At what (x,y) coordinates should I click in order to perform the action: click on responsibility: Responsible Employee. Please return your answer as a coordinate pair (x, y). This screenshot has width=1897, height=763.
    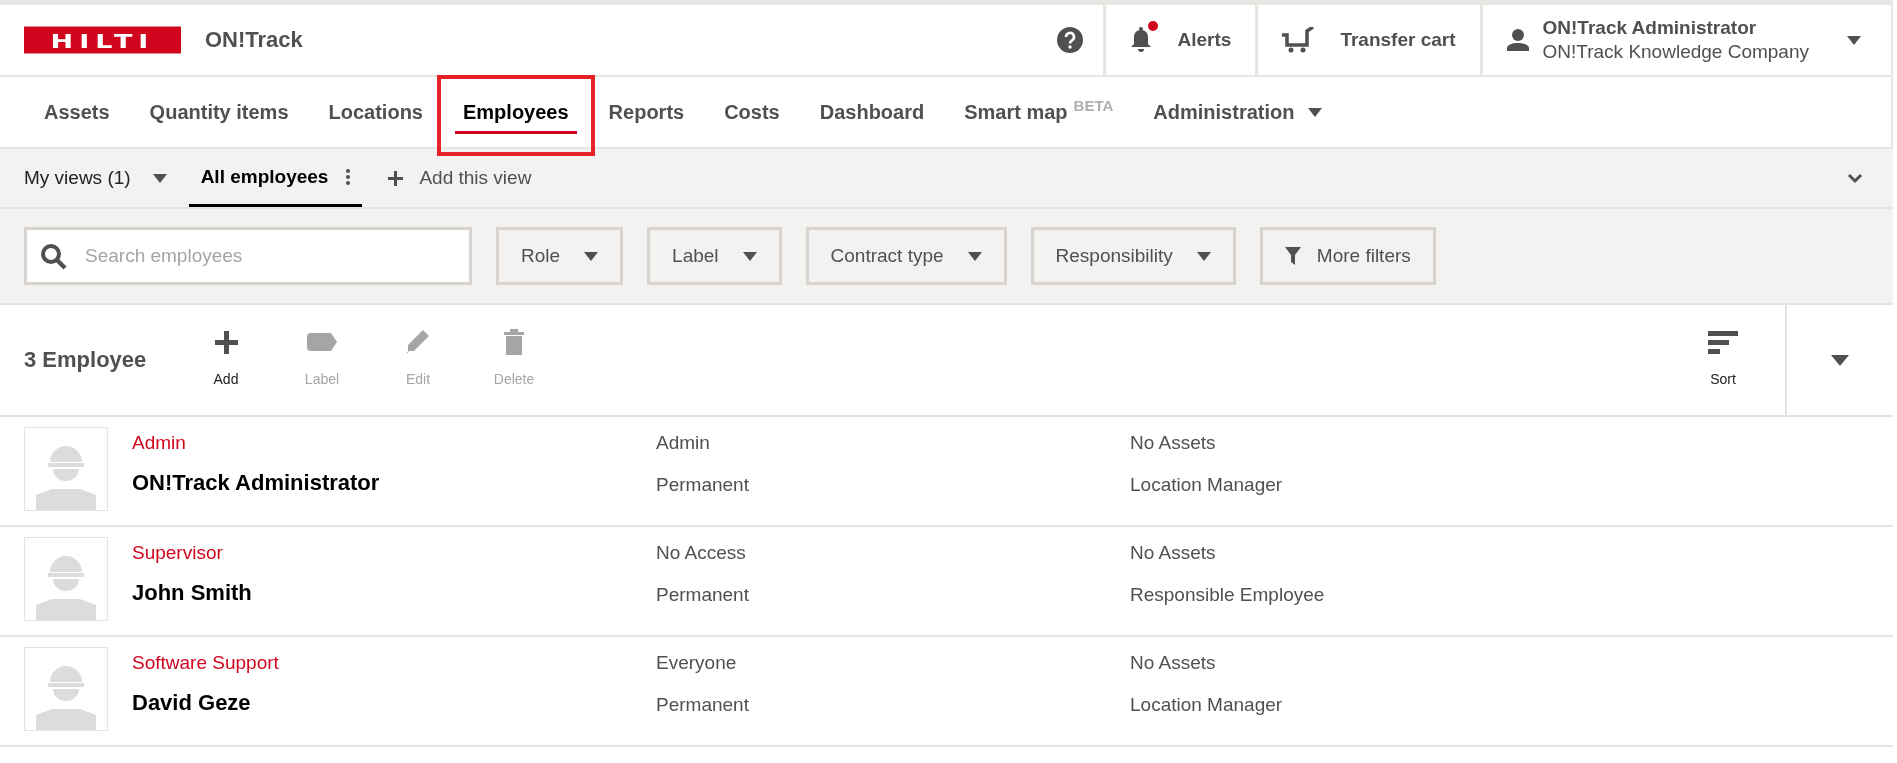
    Looking at the image, I should click on (1227, 595).